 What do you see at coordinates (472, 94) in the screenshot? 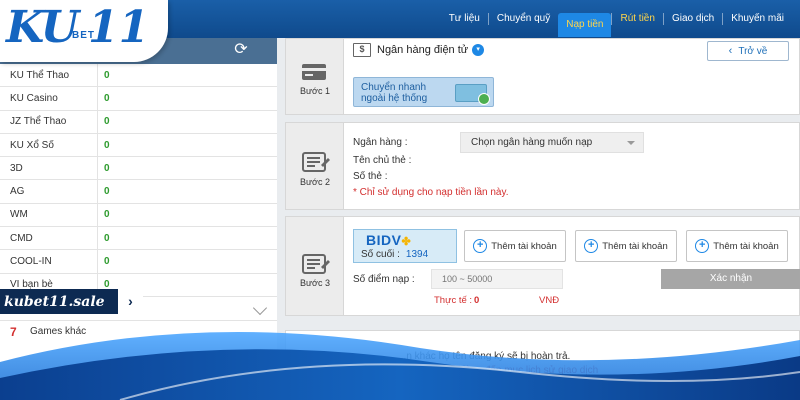
I see `bank-card-icon` at bounding box center [472, 94].